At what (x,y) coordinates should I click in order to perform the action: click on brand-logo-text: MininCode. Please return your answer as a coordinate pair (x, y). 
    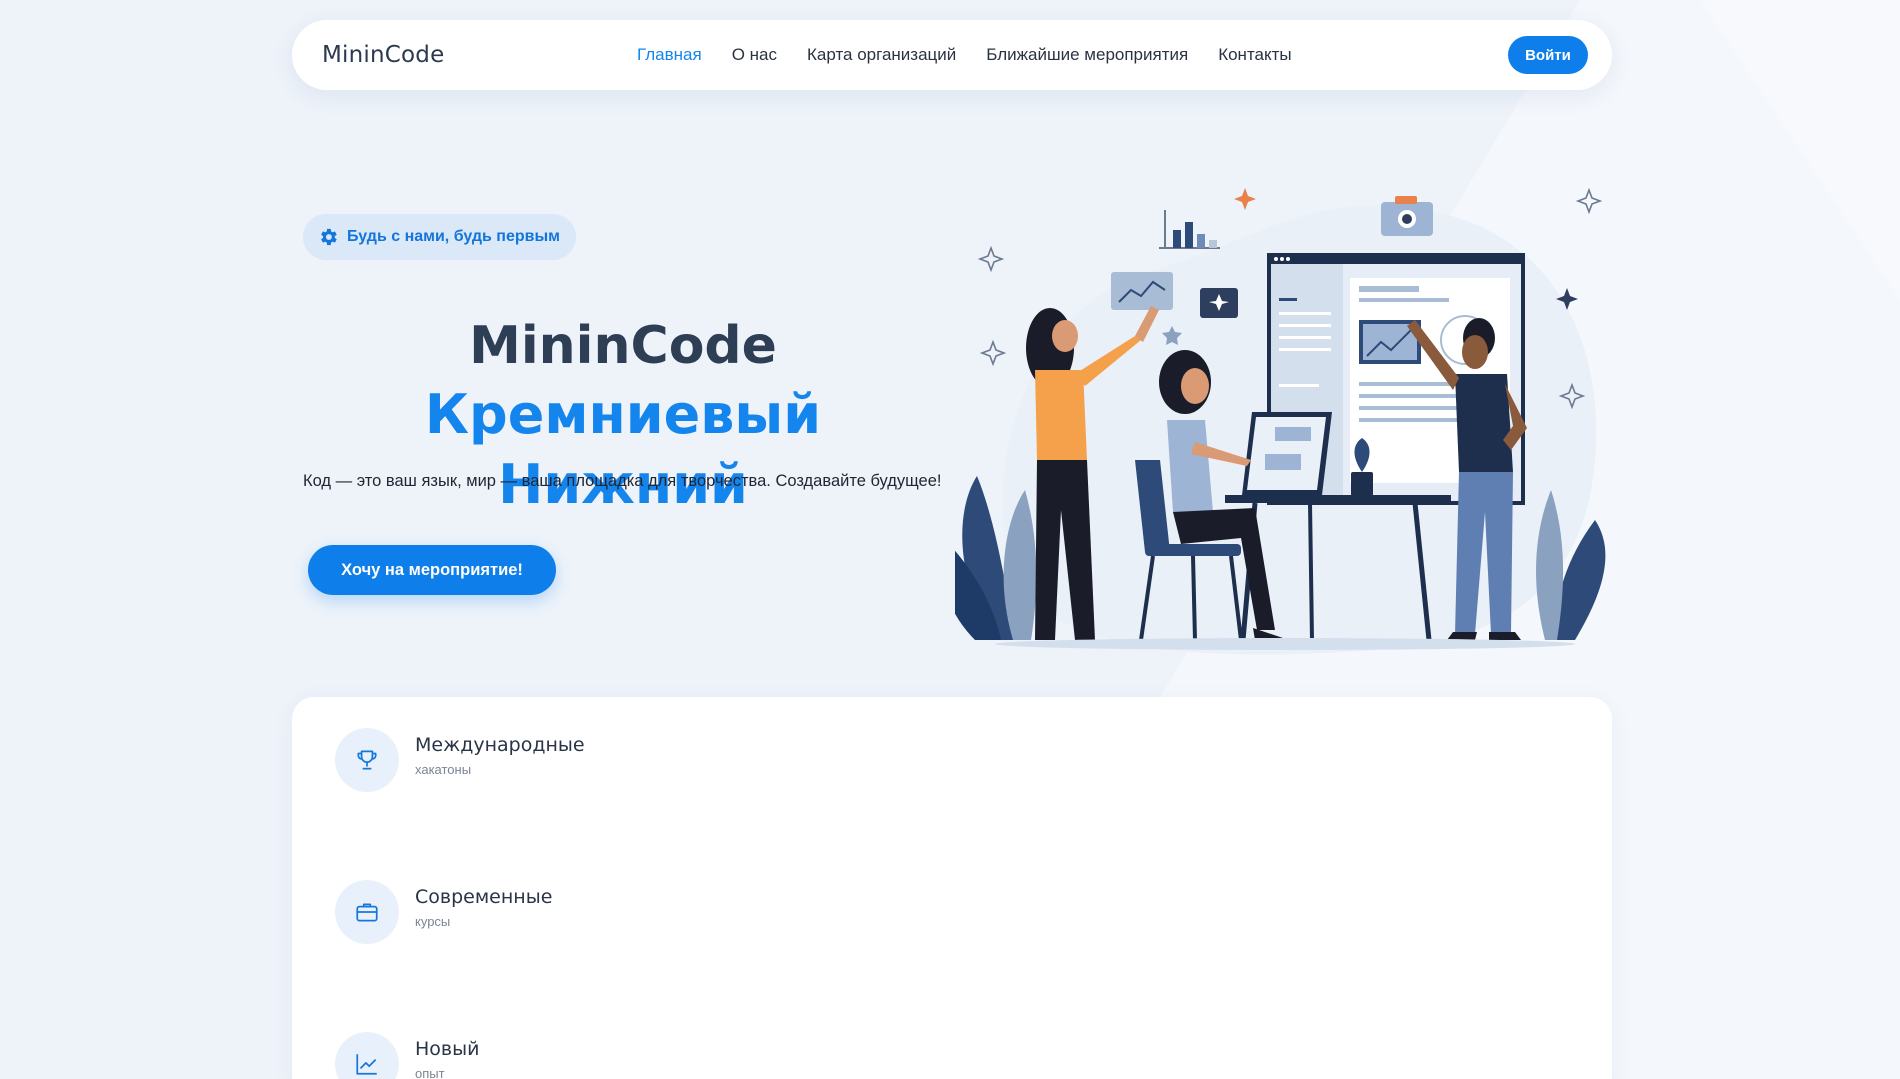
    Looking at the image, I should click on (383, 55).